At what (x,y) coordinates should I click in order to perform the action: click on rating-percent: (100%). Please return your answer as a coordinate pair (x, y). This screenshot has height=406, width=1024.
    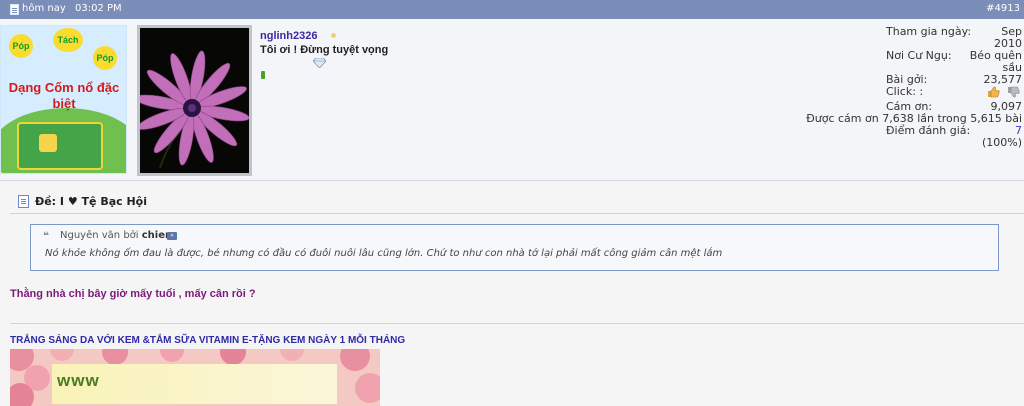
    Looking at the image, I should click on (1001, 142).